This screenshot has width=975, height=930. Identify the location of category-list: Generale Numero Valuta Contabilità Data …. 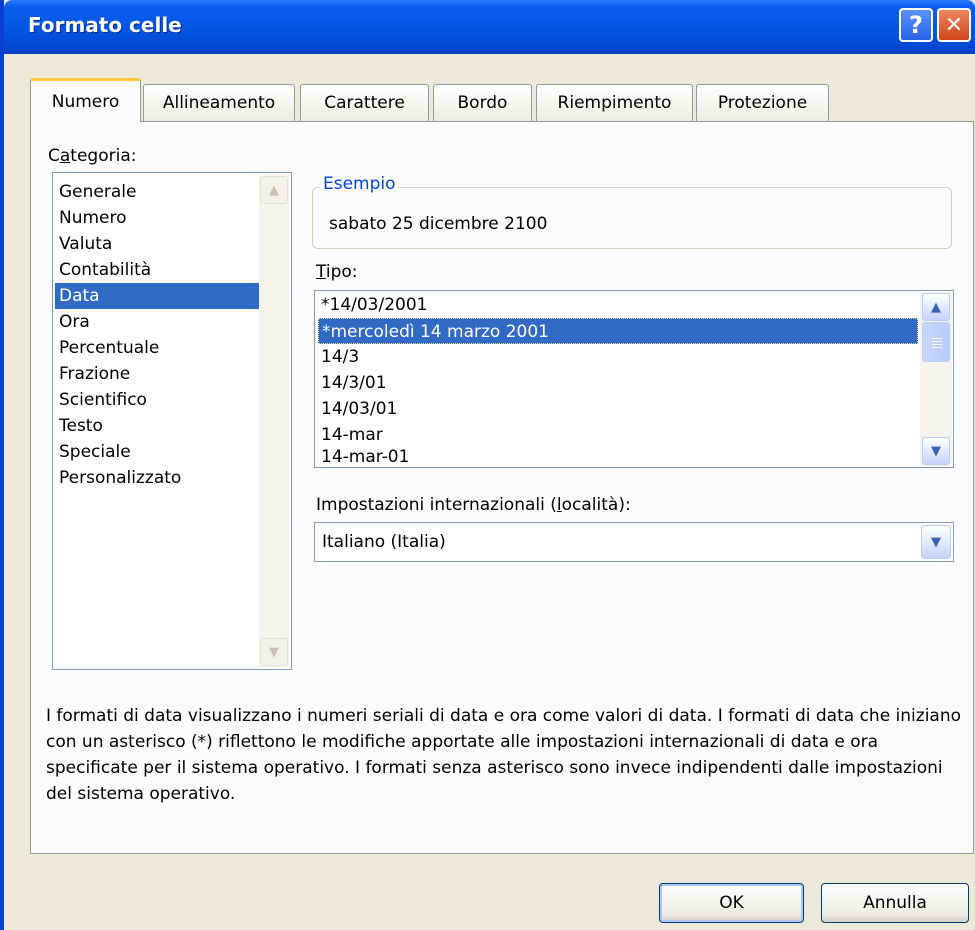
(172, 421).